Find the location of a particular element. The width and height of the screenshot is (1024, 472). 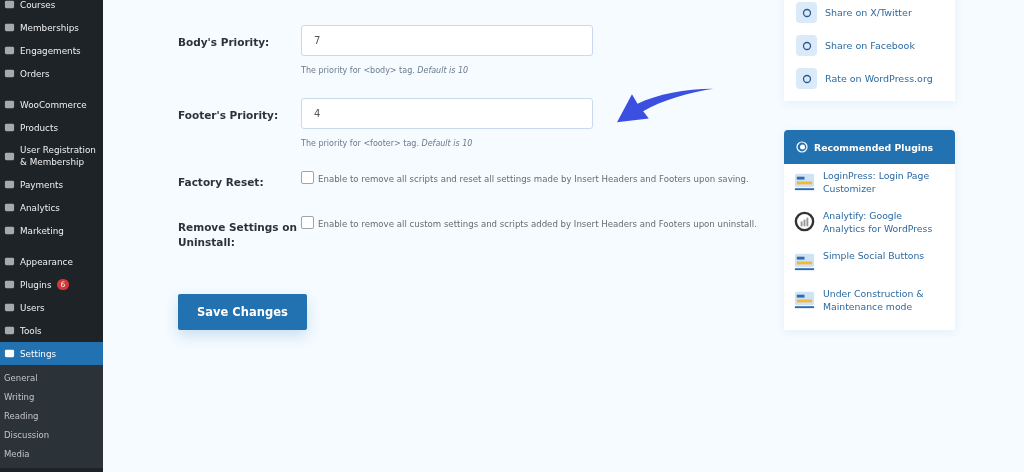

sidebar-item: Payments is located at coordinates (51, 184).